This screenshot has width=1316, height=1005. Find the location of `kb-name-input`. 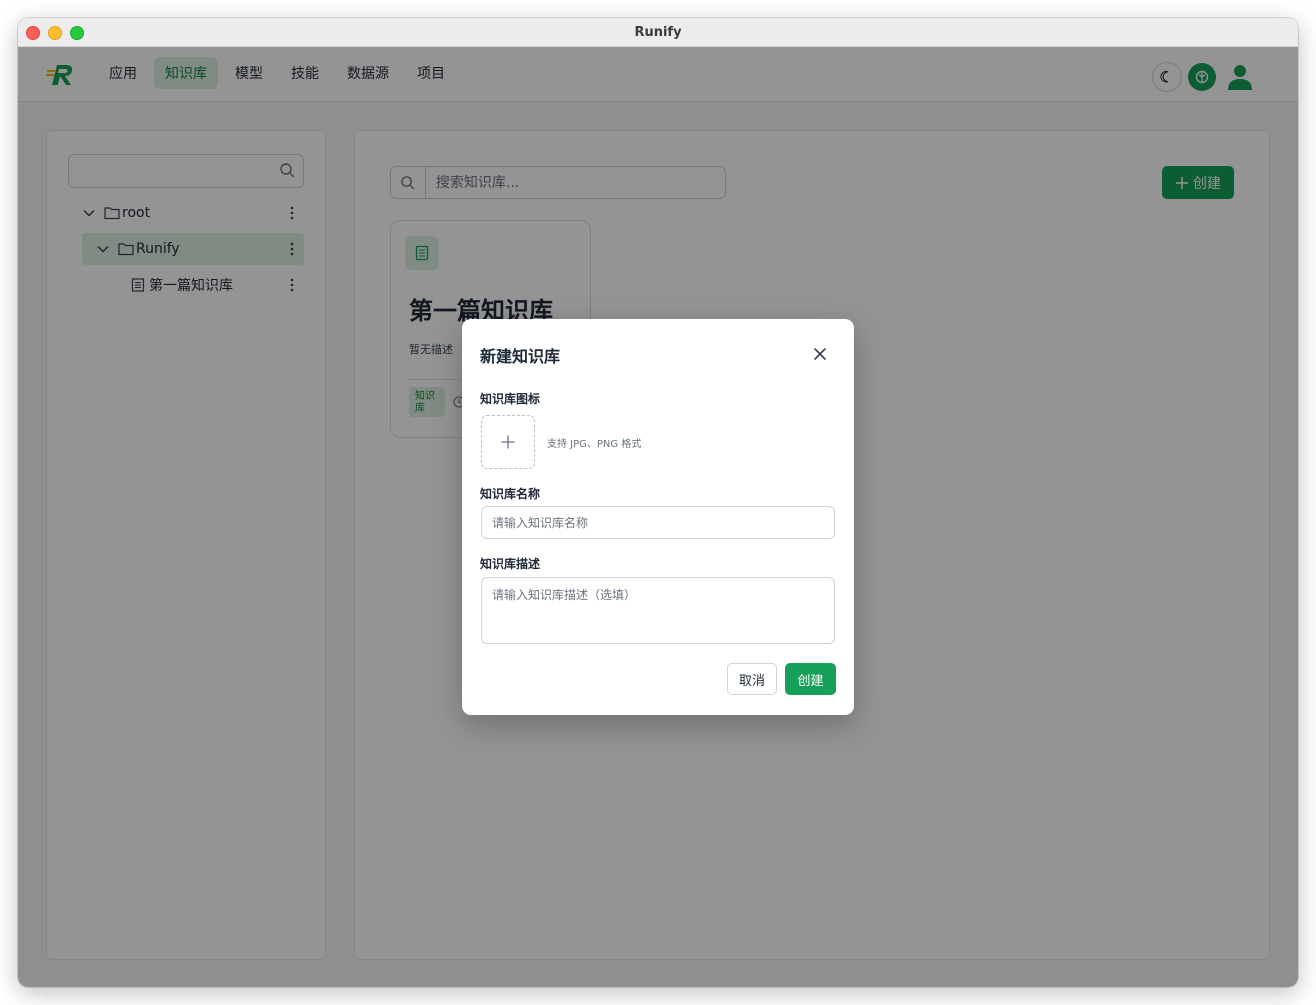

kb-name-input is located at coordinates (658, 522).